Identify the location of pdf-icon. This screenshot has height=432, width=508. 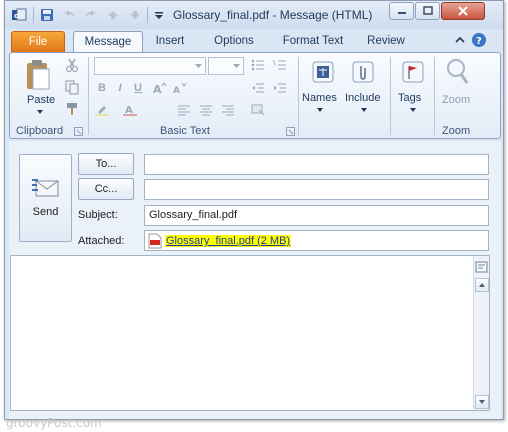
(155, 241).